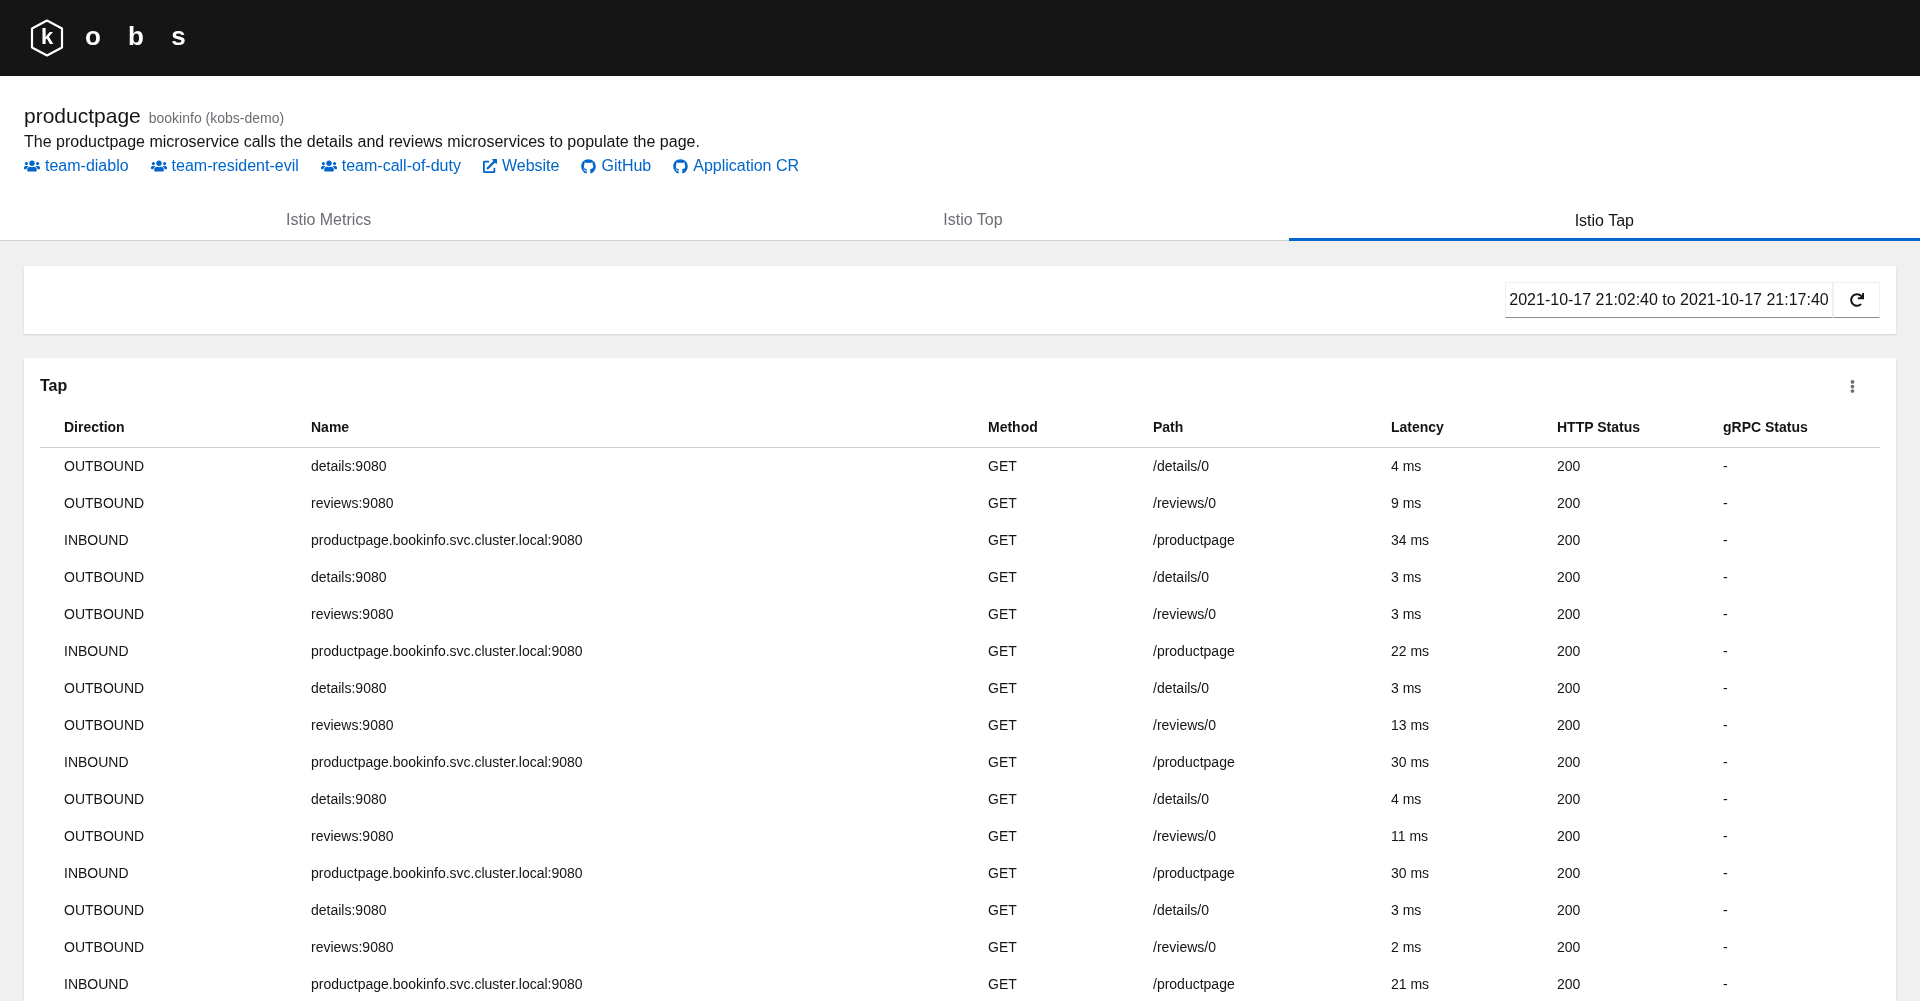  What do you see at coordinates (1669, 300) in the screenshot?
I see `time-range-button: 2021-10-17 21:02:40 to 2021-10-17 21:17:40` at bounding box center [1669, 300].